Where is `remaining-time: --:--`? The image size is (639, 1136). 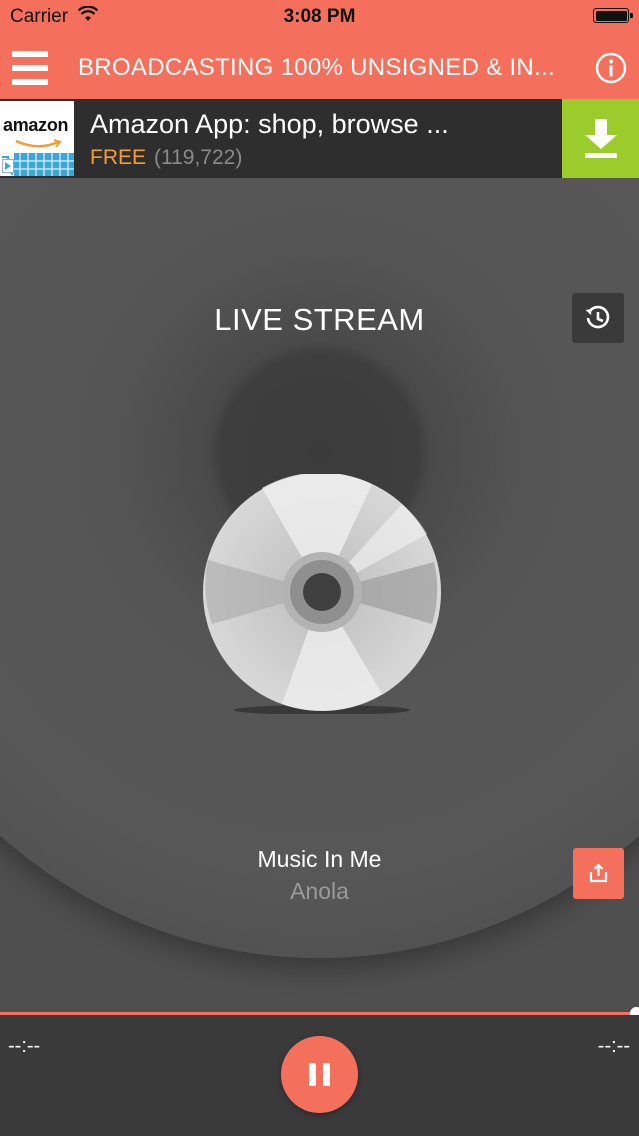 remaining-time: --:-- is located at coordinates (613, 1046).